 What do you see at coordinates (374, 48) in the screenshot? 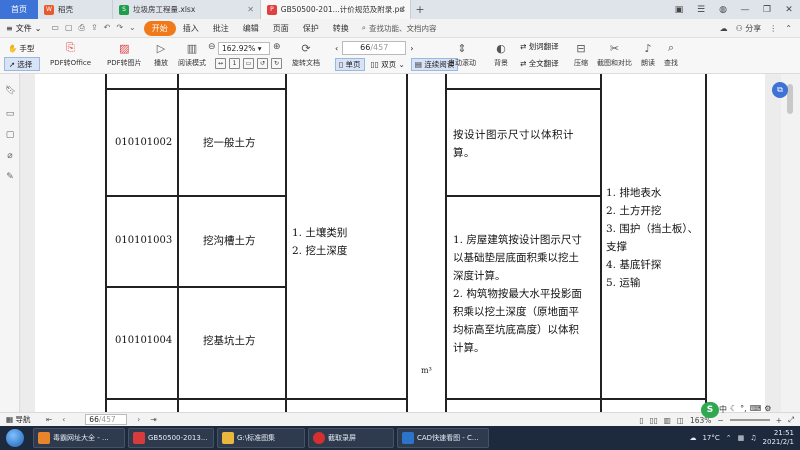
I see `page-number-input: 66/457` at bounding box center [374, 48].